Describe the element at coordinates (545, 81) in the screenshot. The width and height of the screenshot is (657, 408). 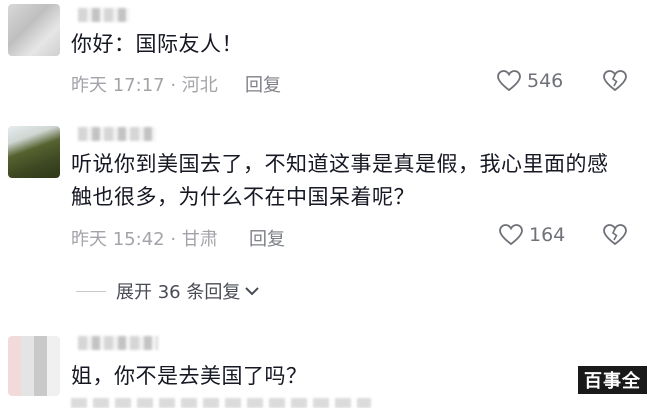
I see `like-count: 546` at that location.